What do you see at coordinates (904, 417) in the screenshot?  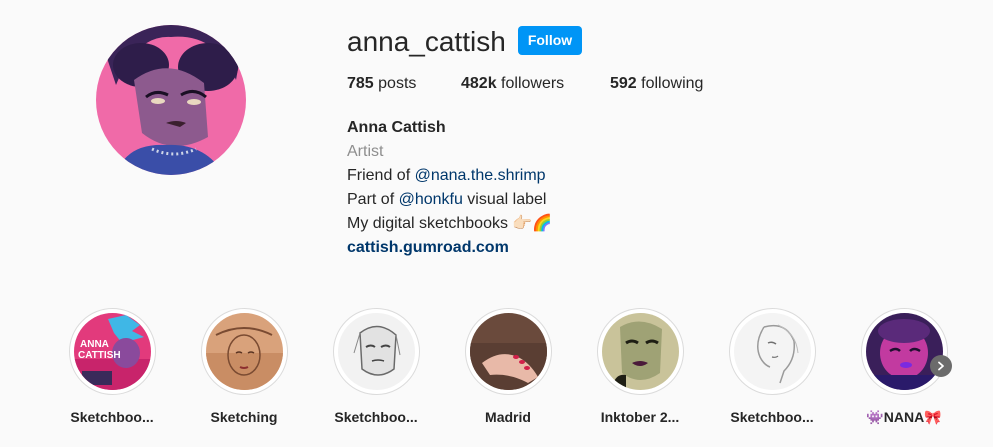 I see `highlight-title: 👾NANA🎀` at bounding box center [904, 417].